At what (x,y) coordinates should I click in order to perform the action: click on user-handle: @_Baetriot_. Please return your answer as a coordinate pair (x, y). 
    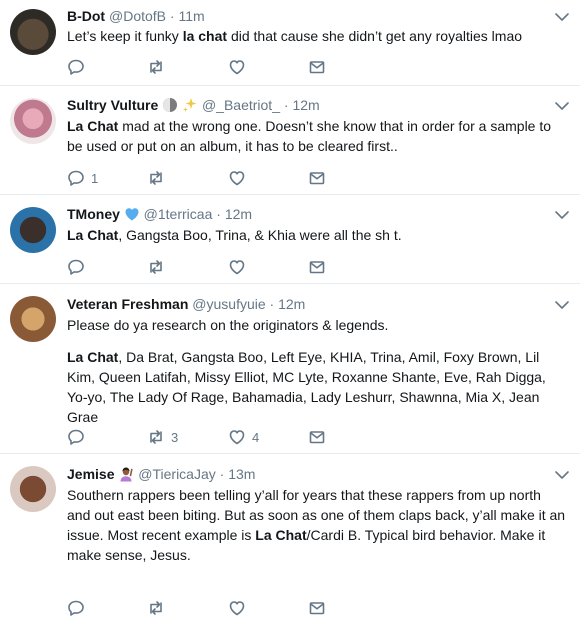
    Looking at the image, I should click on (241, 105).